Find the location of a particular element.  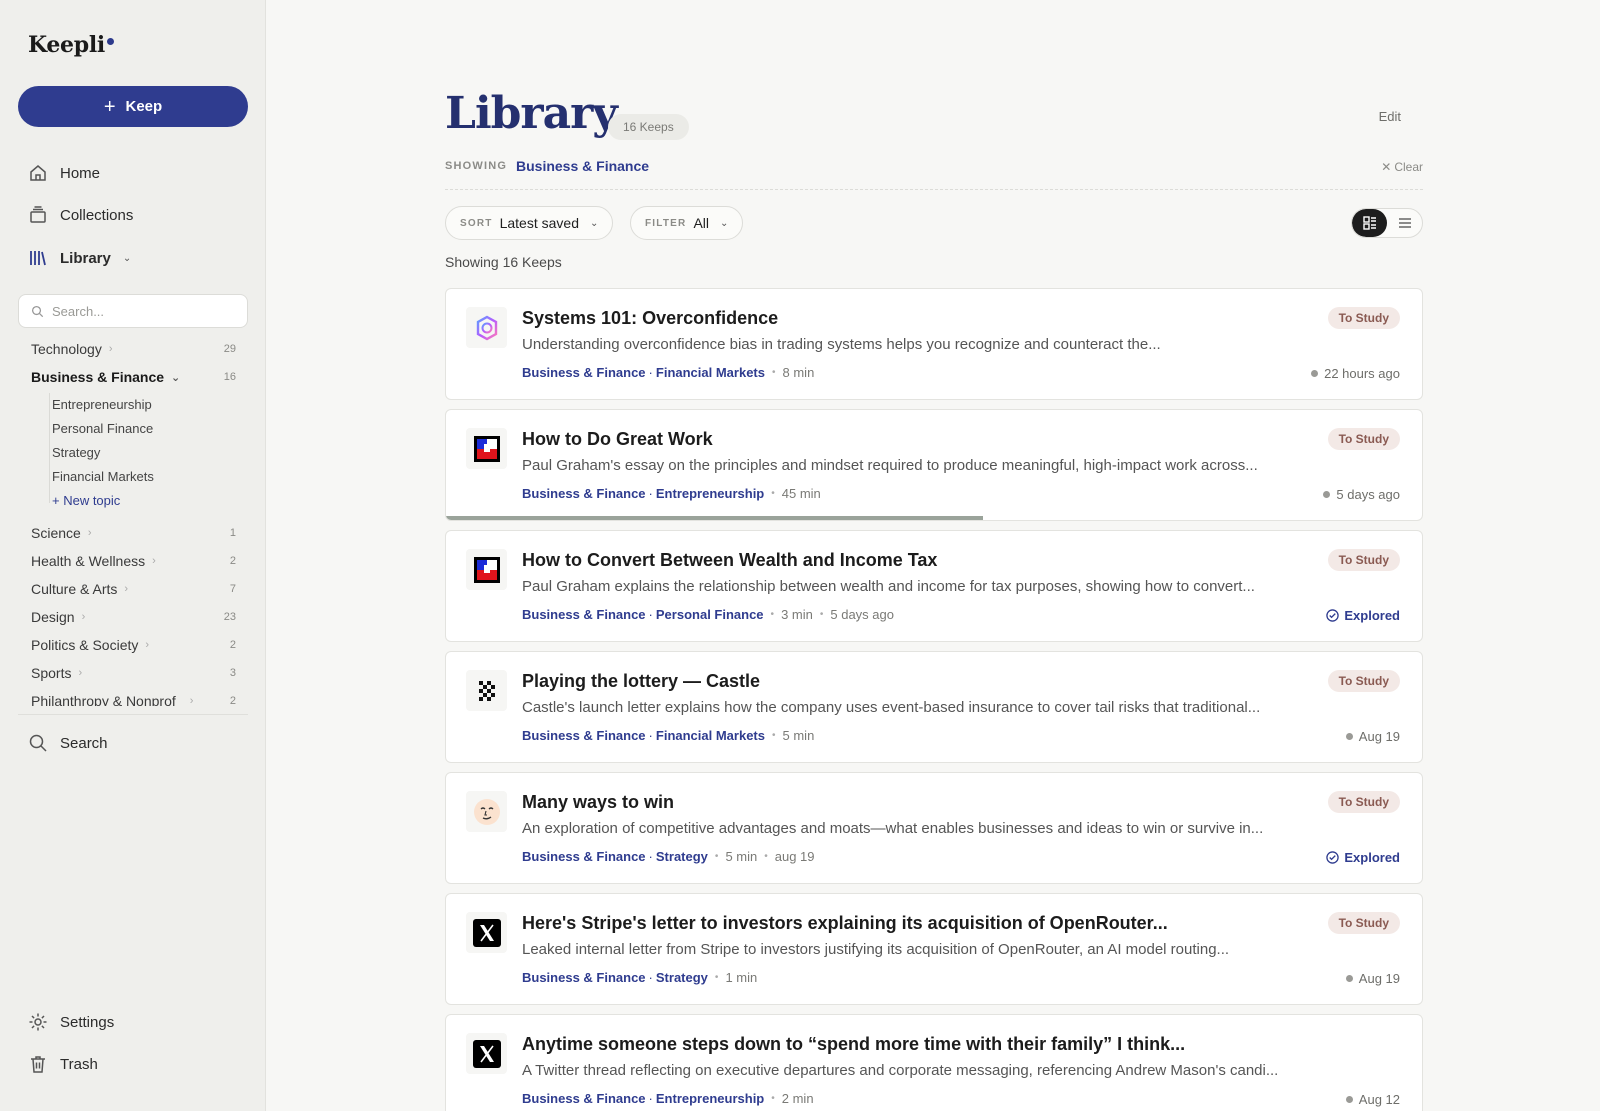

new-keep-button: + Keep is located at coordinates (133, 106).